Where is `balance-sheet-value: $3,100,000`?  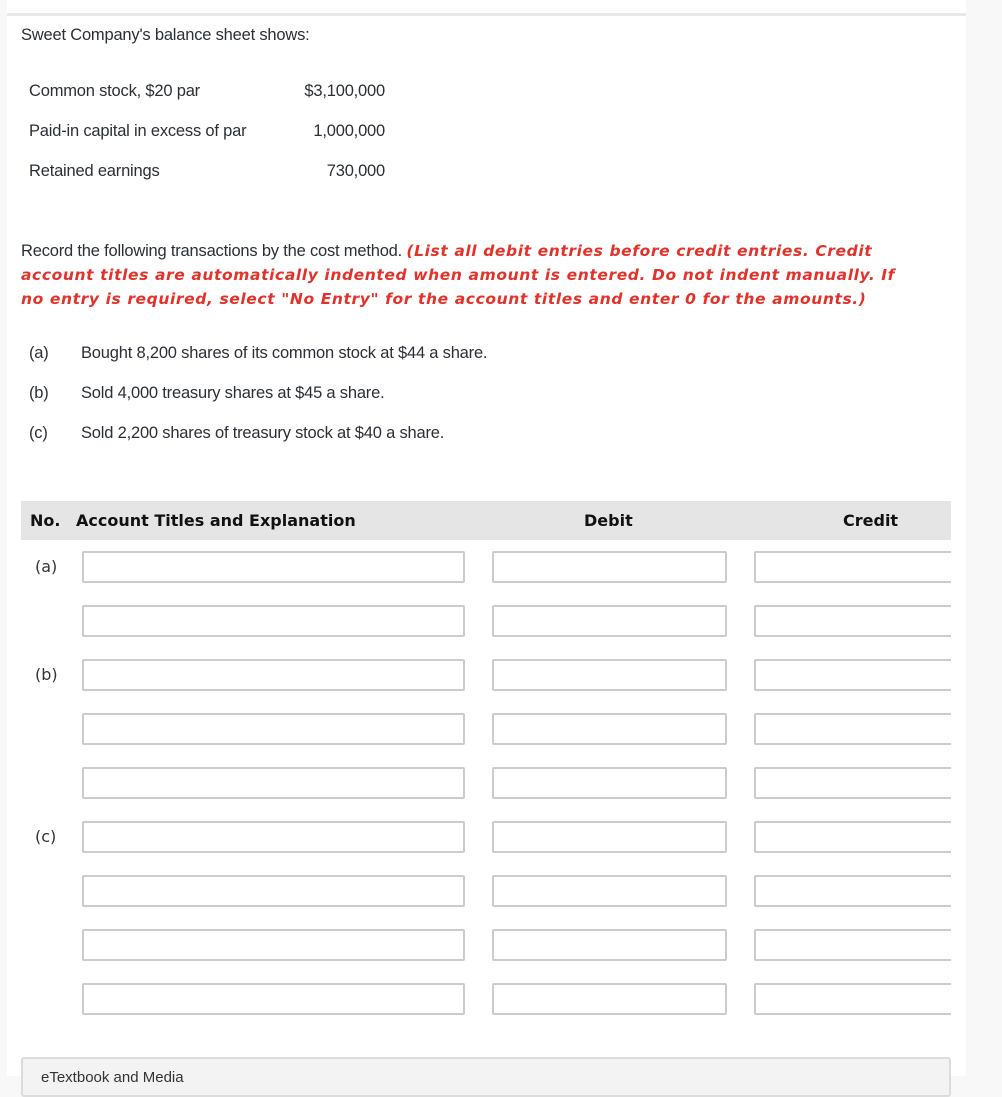 balance-sheet-value: $3,100,000 is located at coordinates (344, 91).